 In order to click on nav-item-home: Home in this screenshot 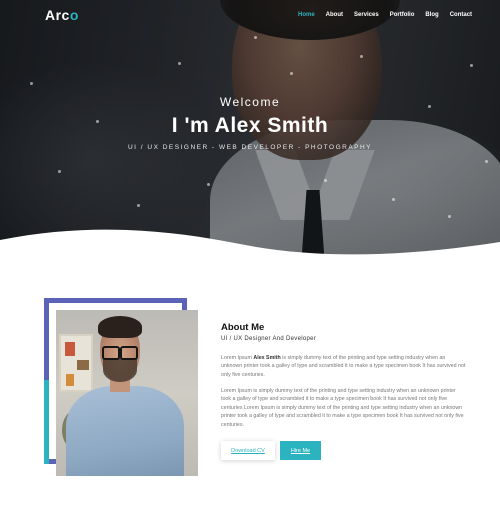, I will do `click(306, 15)`.